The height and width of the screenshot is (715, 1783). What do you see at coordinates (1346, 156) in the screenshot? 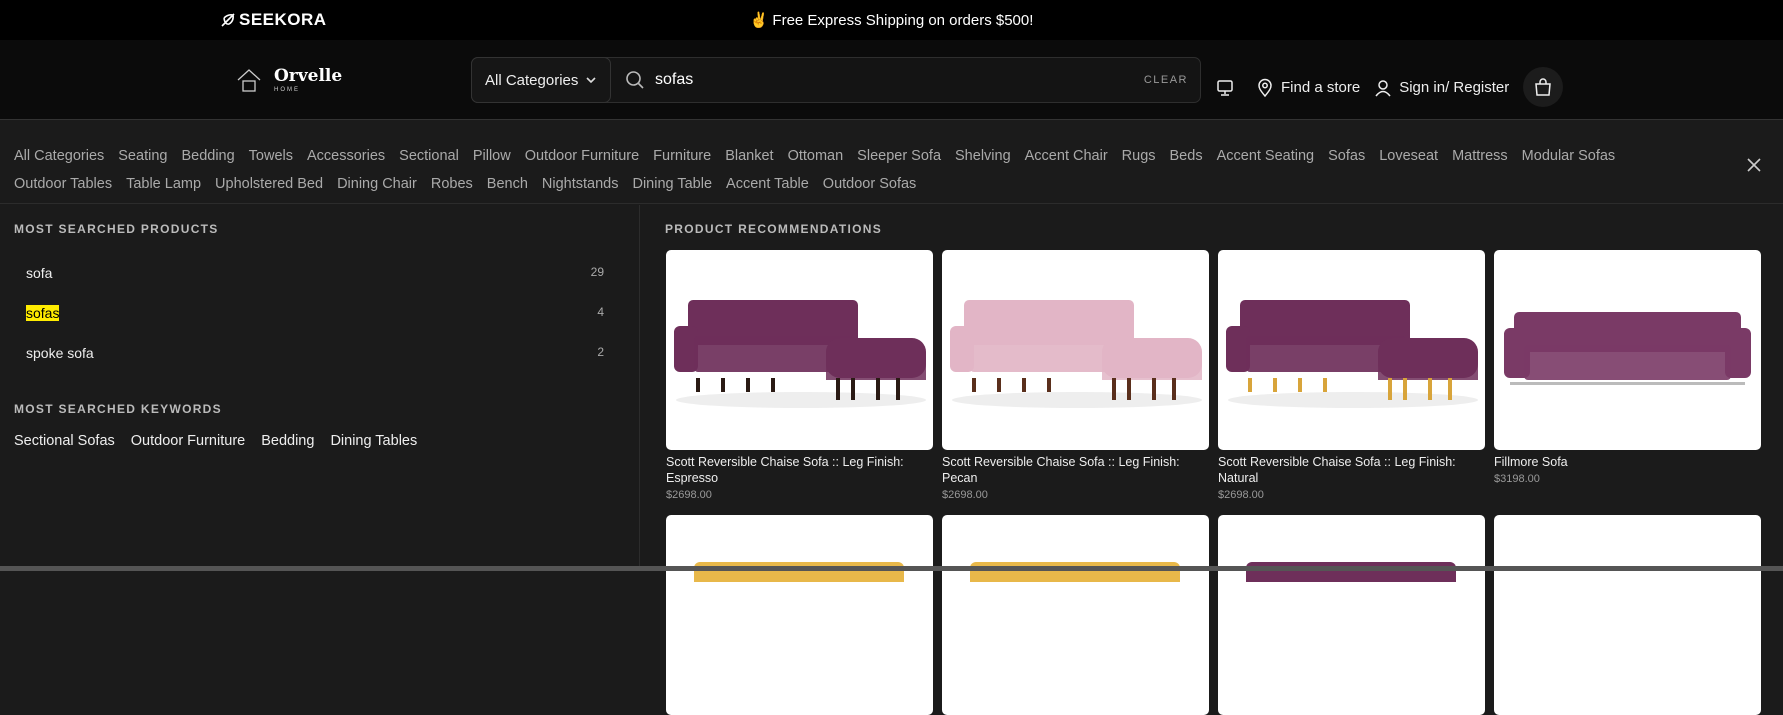
I see `category-link: Sofas` at bounding box center [1346, 156].